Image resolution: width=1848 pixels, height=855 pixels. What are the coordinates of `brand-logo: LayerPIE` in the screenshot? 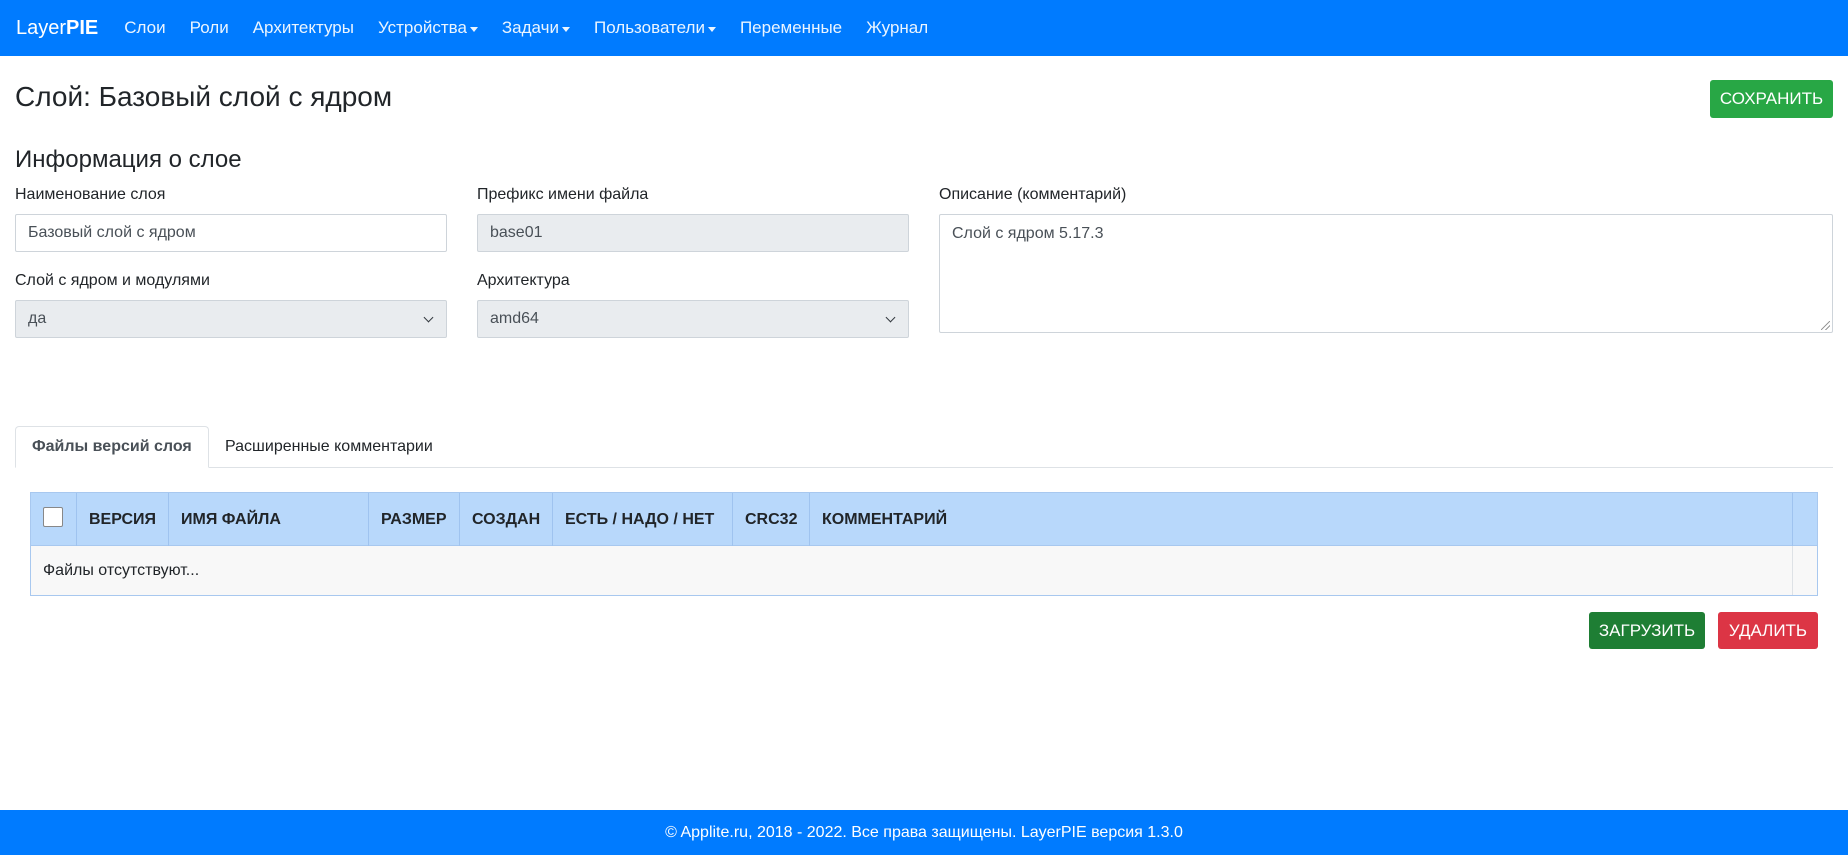 It's located at (57, 28).